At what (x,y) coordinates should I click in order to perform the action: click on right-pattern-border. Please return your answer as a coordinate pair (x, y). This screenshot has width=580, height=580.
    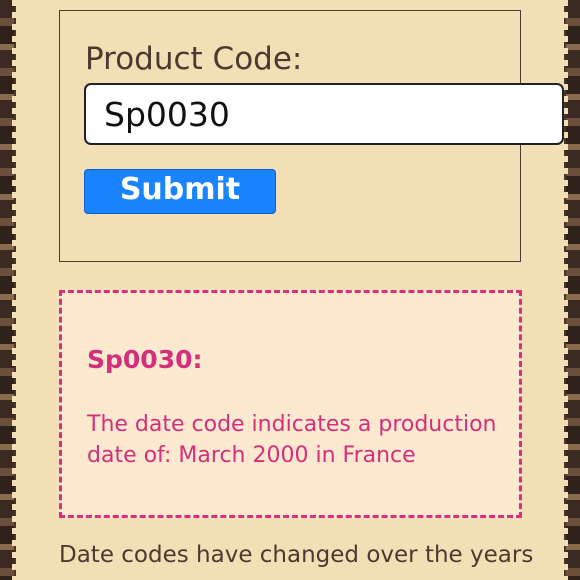
    Looking at the image, I should click on (573, 290).